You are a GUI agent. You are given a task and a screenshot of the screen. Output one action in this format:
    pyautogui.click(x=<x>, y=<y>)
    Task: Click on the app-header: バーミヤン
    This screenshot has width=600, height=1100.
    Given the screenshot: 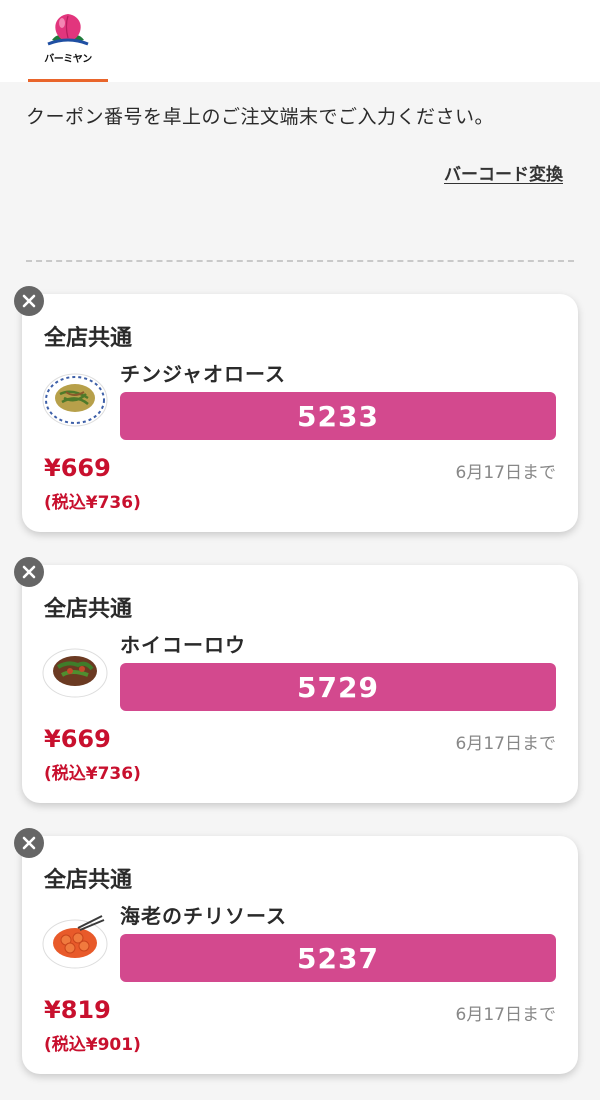 What is the action you would take?
    pyautogui.click(x=300, y=41)
    